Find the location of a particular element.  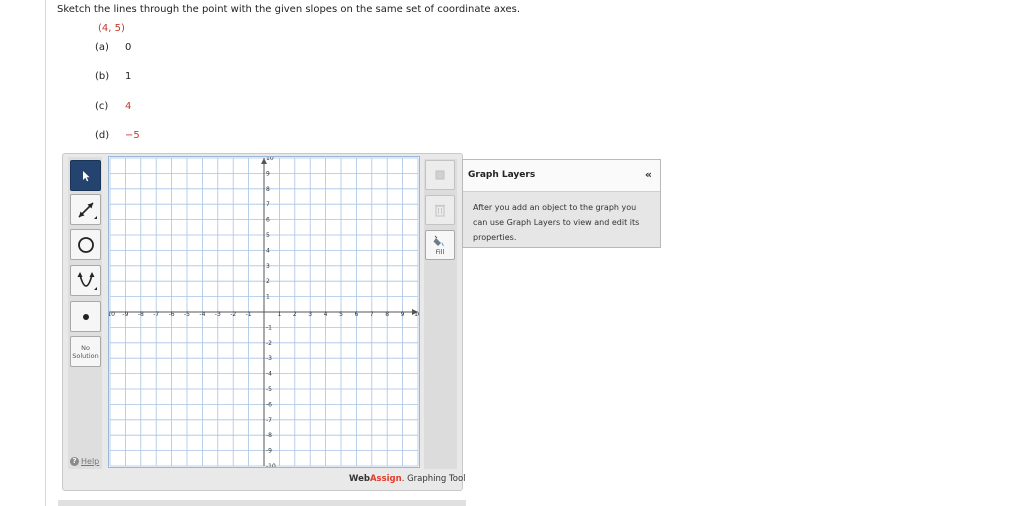

x-tick-label: 1 is located at coordinates (279, 314).